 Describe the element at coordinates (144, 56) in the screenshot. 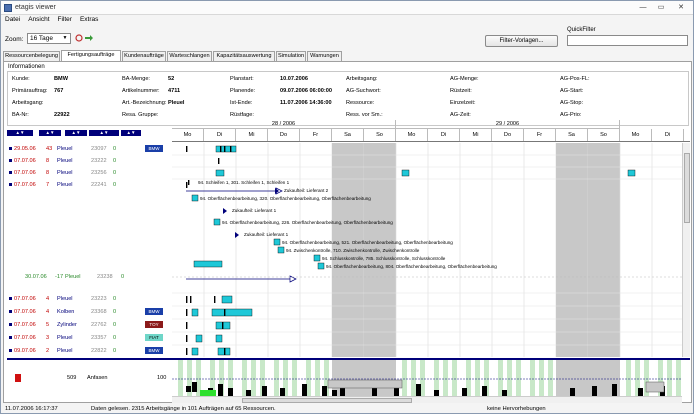

I see `tab-2: Kundenaufträge` at that location.